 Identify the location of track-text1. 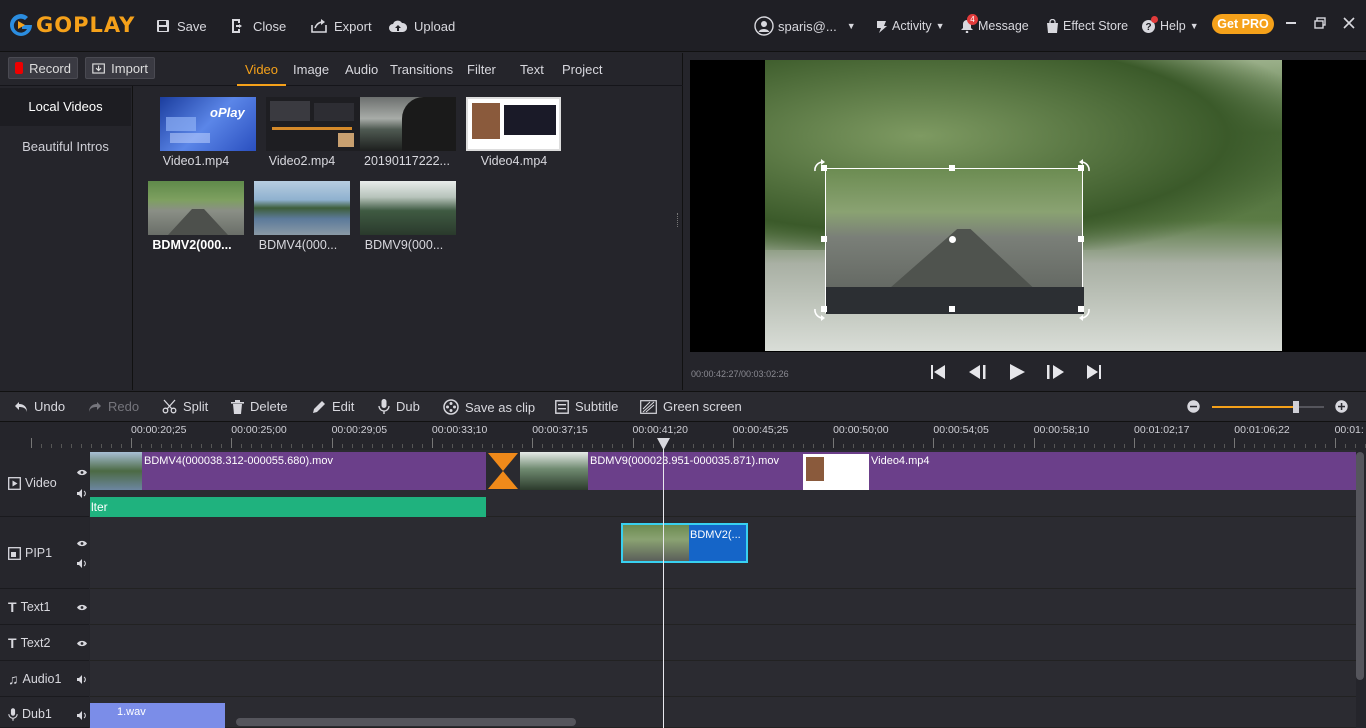
(723, 607).